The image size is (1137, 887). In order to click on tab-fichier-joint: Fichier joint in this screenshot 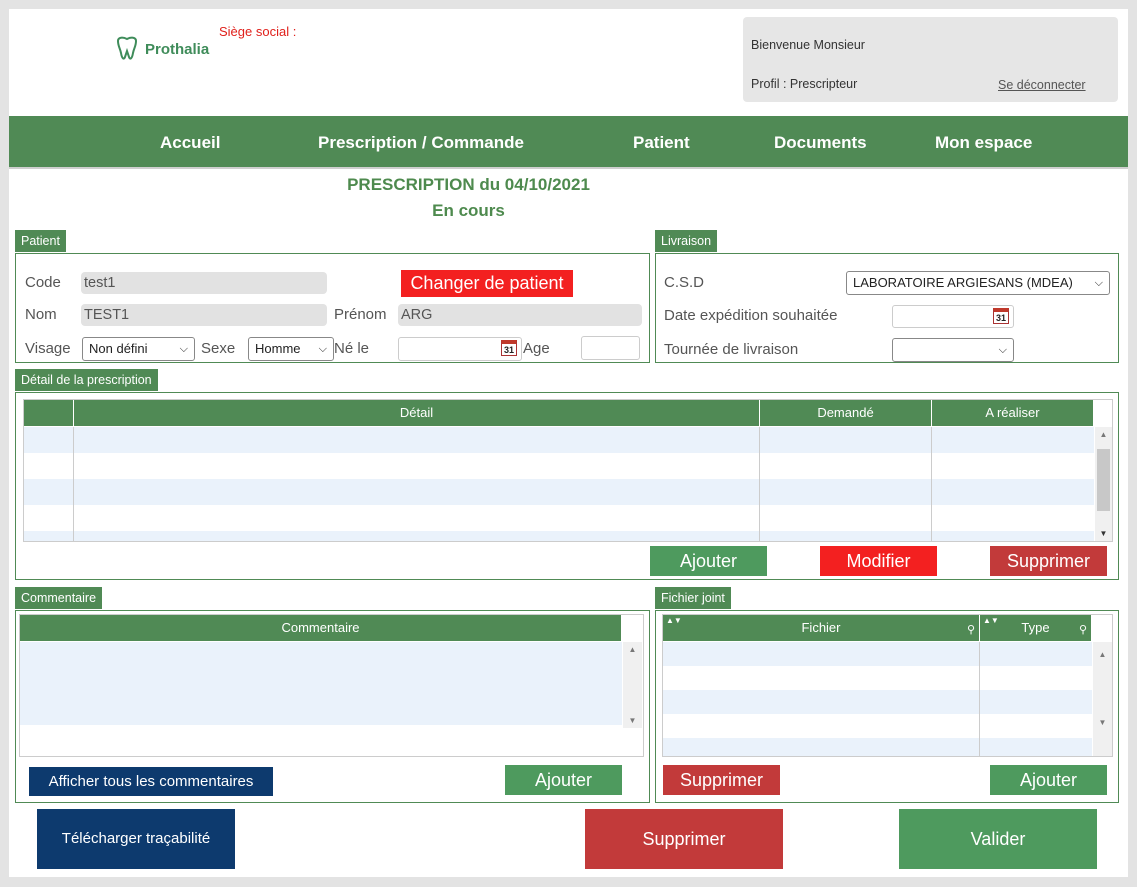, I will do `click(693, 598)`.